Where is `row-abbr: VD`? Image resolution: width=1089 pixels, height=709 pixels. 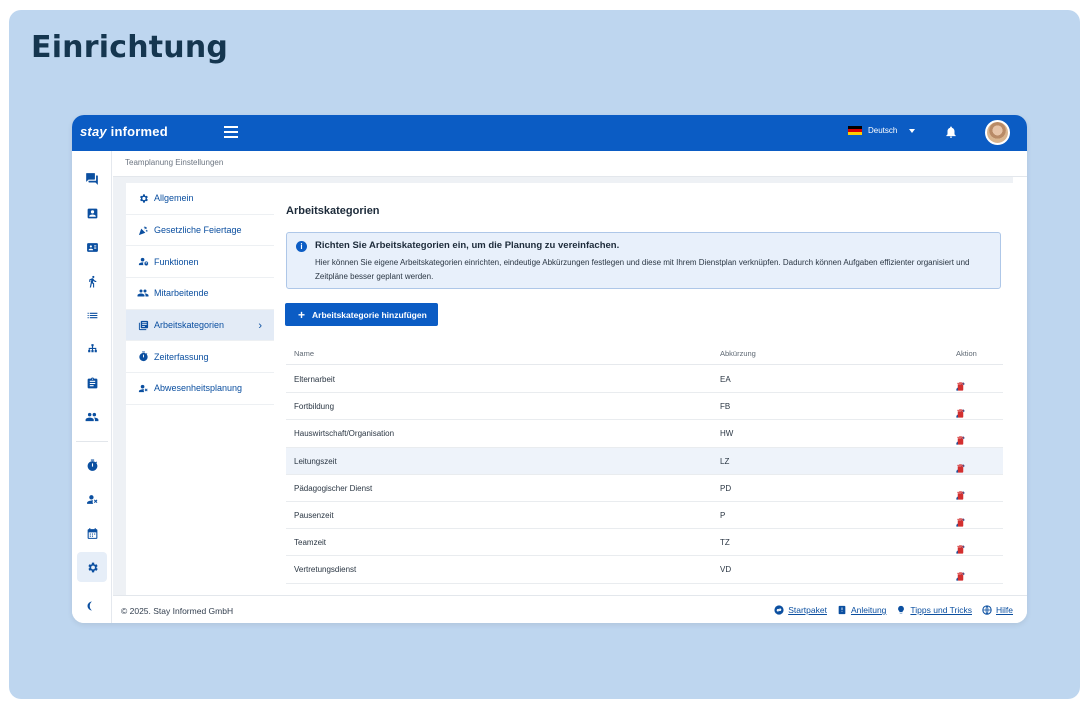
row-abbr: VD is located at coordinates (726, 570).